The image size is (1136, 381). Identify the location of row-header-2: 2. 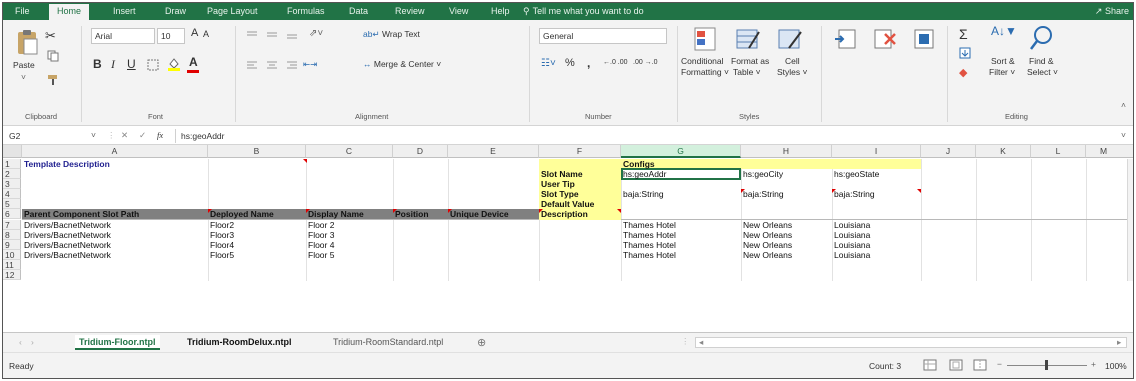
(12, 174).